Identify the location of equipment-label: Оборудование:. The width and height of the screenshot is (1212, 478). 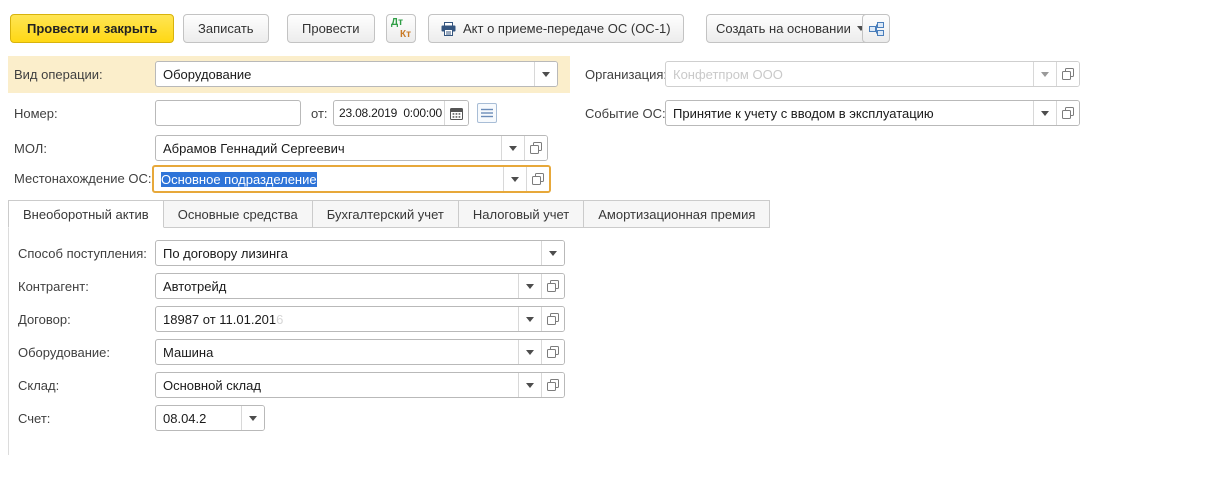
(64, 352).